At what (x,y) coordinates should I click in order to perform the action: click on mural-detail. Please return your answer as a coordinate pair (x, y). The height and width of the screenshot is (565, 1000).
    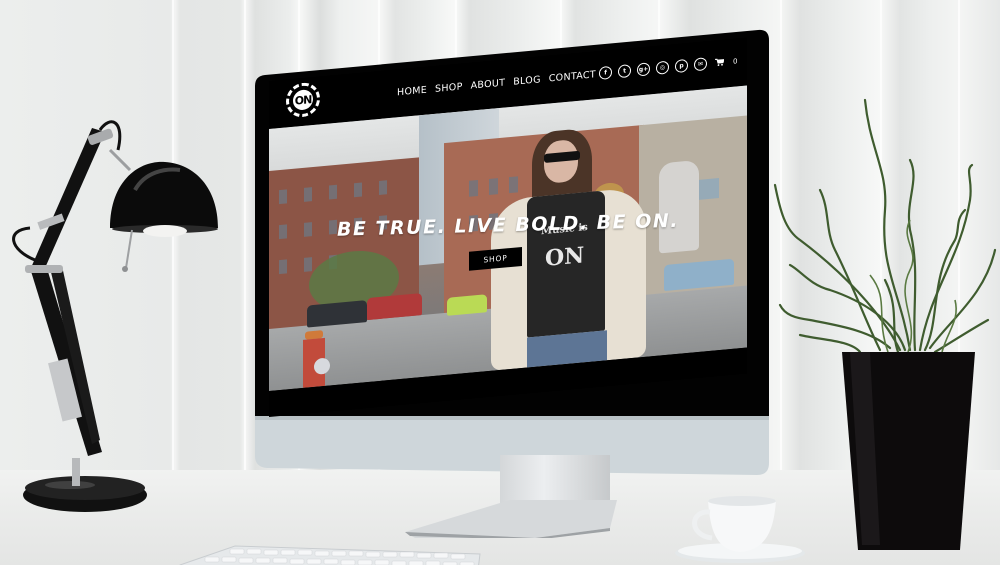
    Looking at the image, I should click on (709, 189).